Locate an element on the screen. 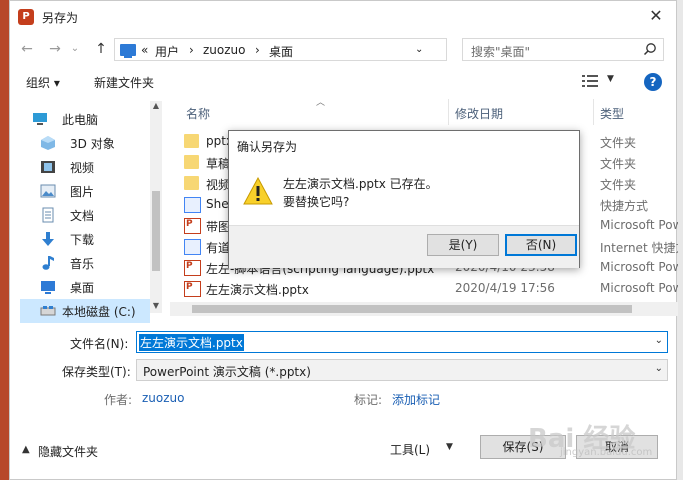 Image resolution: width=683 pixels, height=481 pixels. navigation-bar: ← → ⌄ ↑ « 用户 › zuozuo › 桌面 ⌄ ↻ 搜索"桌面" is located at coordinates (343, 49).